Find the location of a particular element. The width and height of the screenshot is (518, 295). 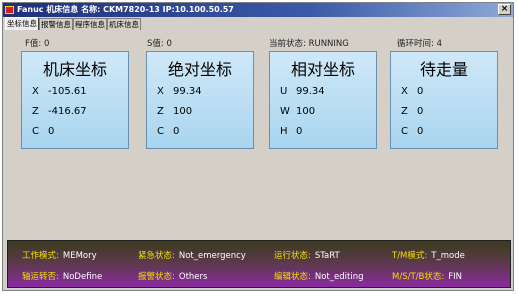

run-state-status: 运行状态: STaRT is located at coordinates (307, 255).